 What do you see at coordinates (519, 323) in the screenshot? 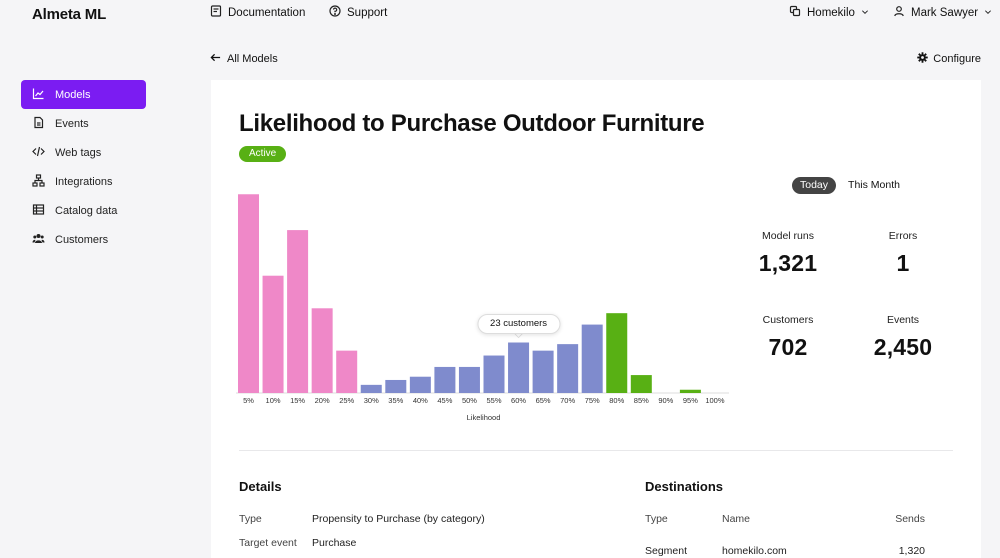
I see `bar-tooltip: 23 customers` at bounding box center [519, 323].